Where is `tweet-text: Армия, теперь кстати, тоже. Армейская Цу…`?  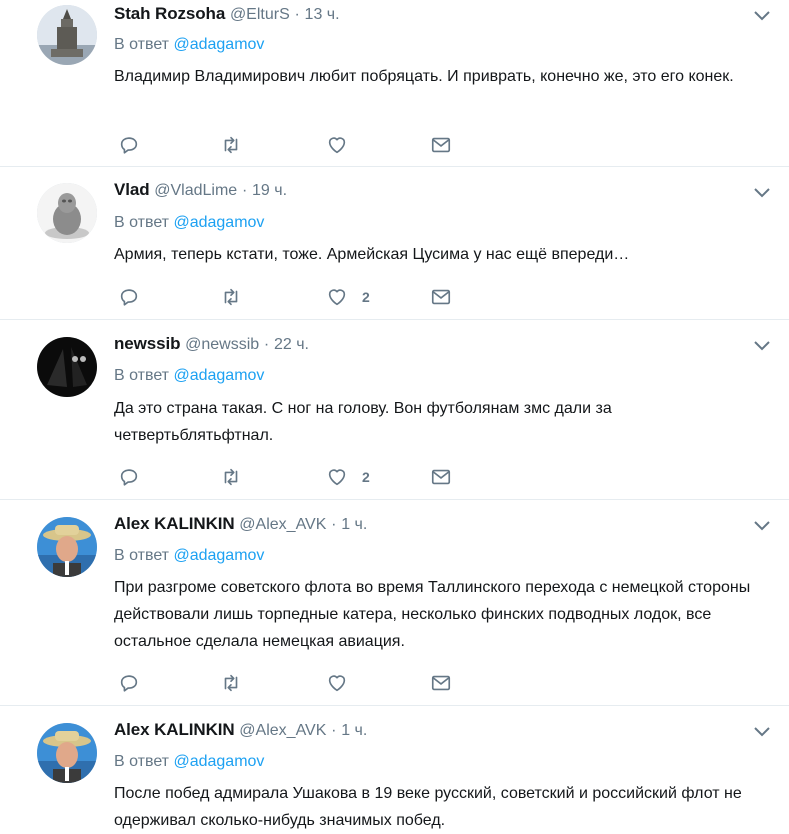 tweet-text: Армия, теперь кстати, тоже. Армейская Цу… is located at coordinates (372, 254).